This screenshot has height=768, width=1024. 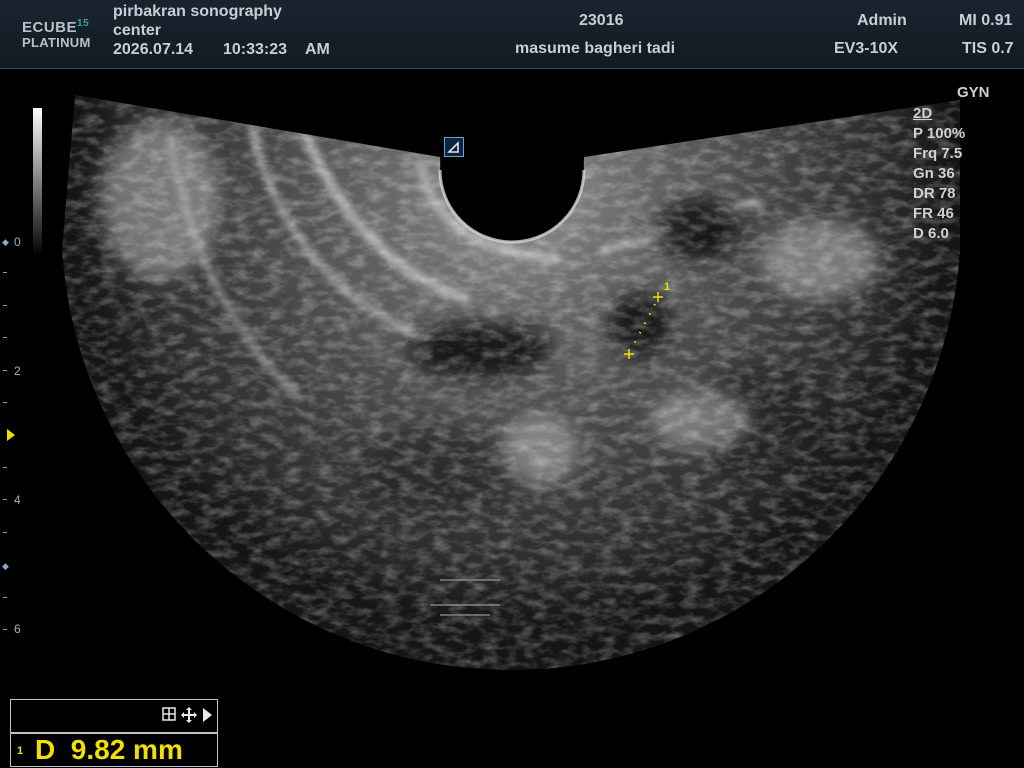 I want to click on move-icon, so click(x=189, y=715).